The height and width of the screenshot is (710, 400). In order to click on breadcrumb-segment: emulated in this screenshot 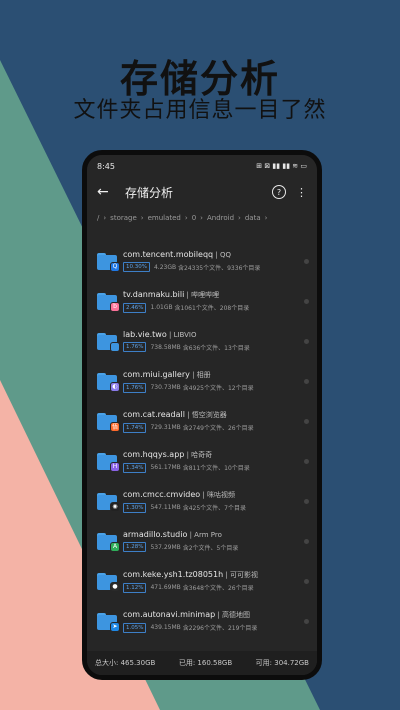, I will do `click(164, 218)`.